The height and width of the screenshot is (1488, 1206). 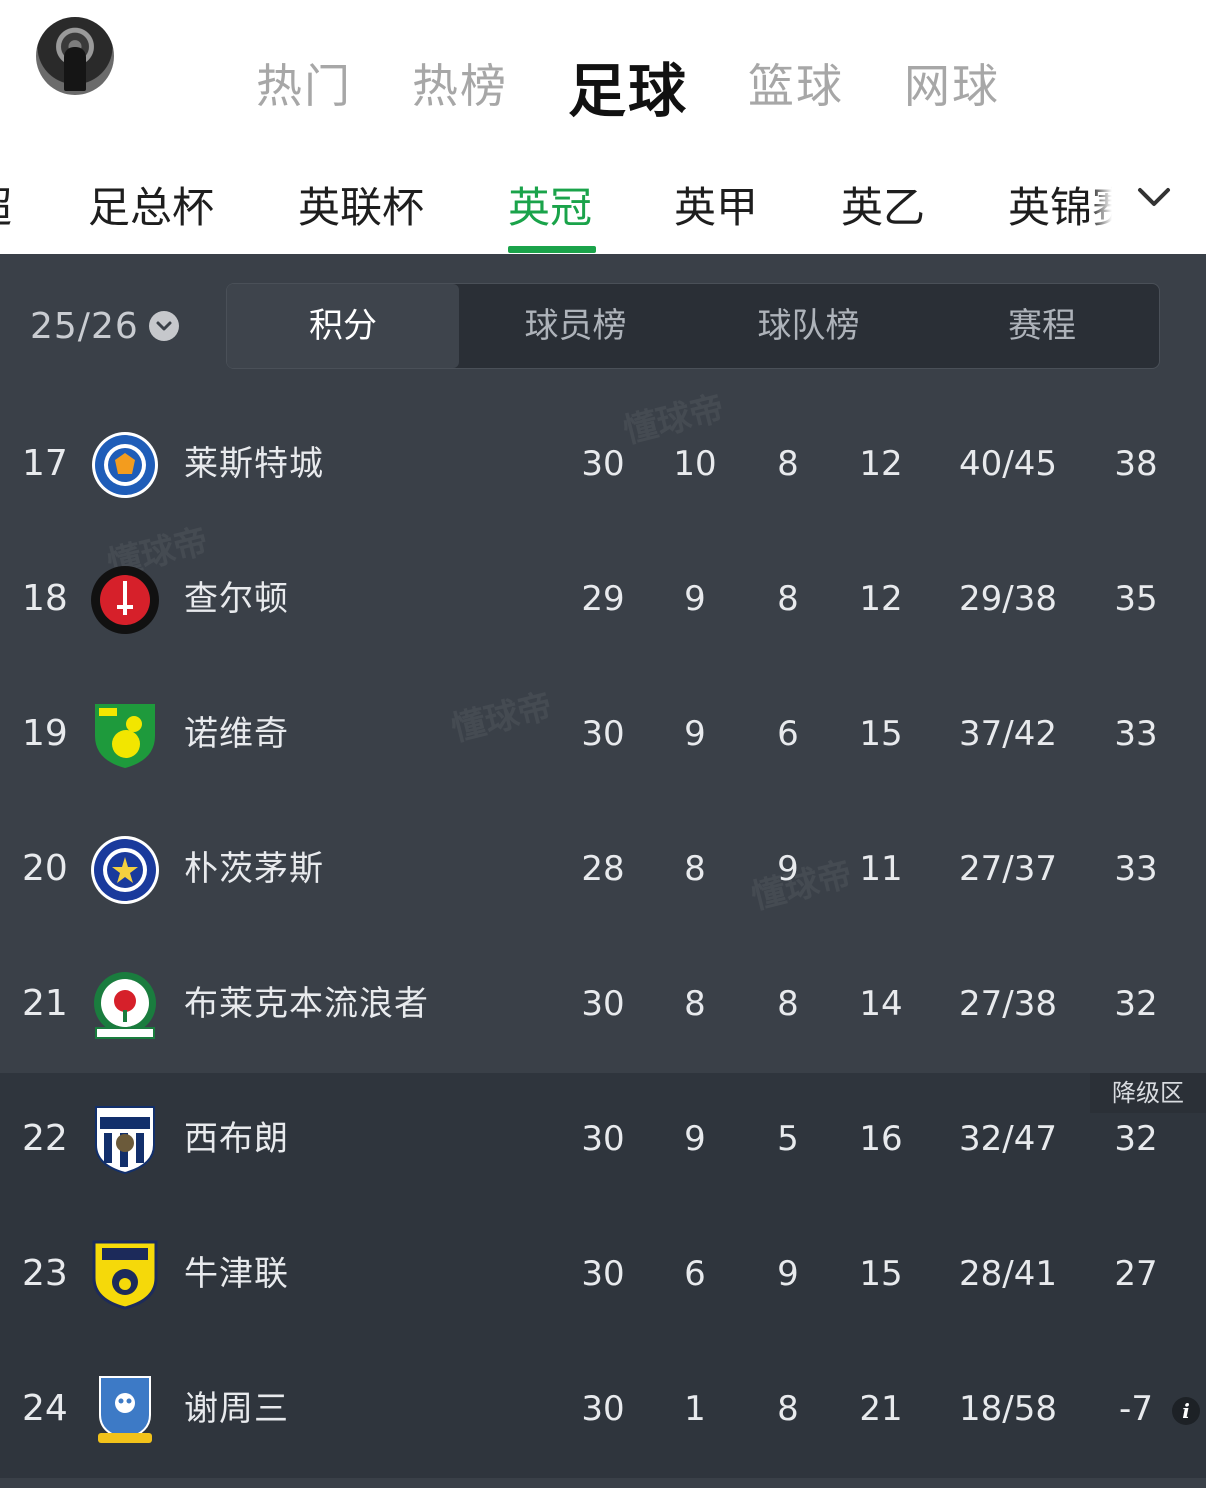 What do you see at coordinates (236, 734) in the screenshot?
I see `team-name: 诺维奇` at bounding box center [236, 734].